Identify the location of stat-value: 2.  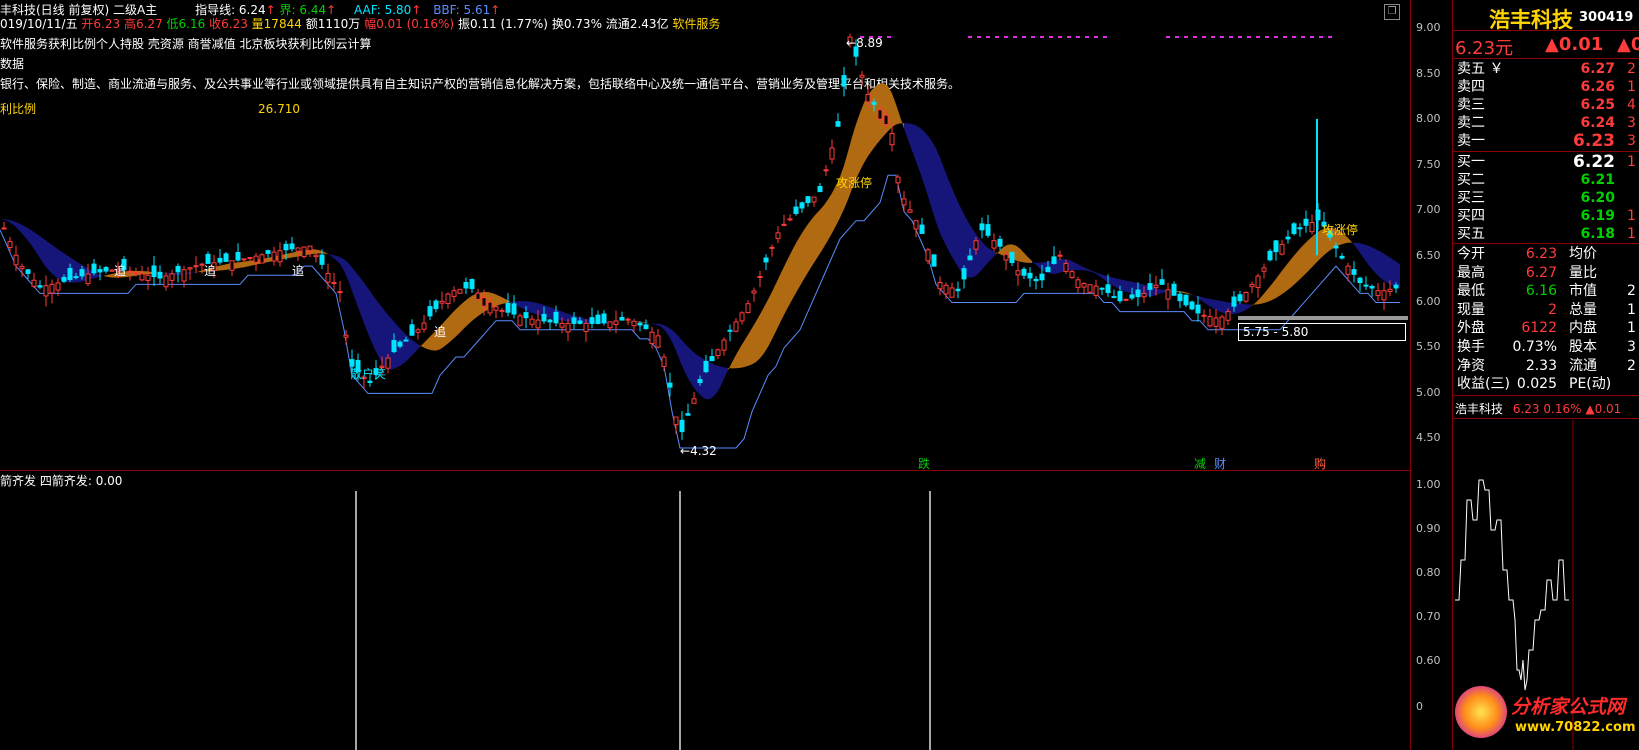
(1552, 309).